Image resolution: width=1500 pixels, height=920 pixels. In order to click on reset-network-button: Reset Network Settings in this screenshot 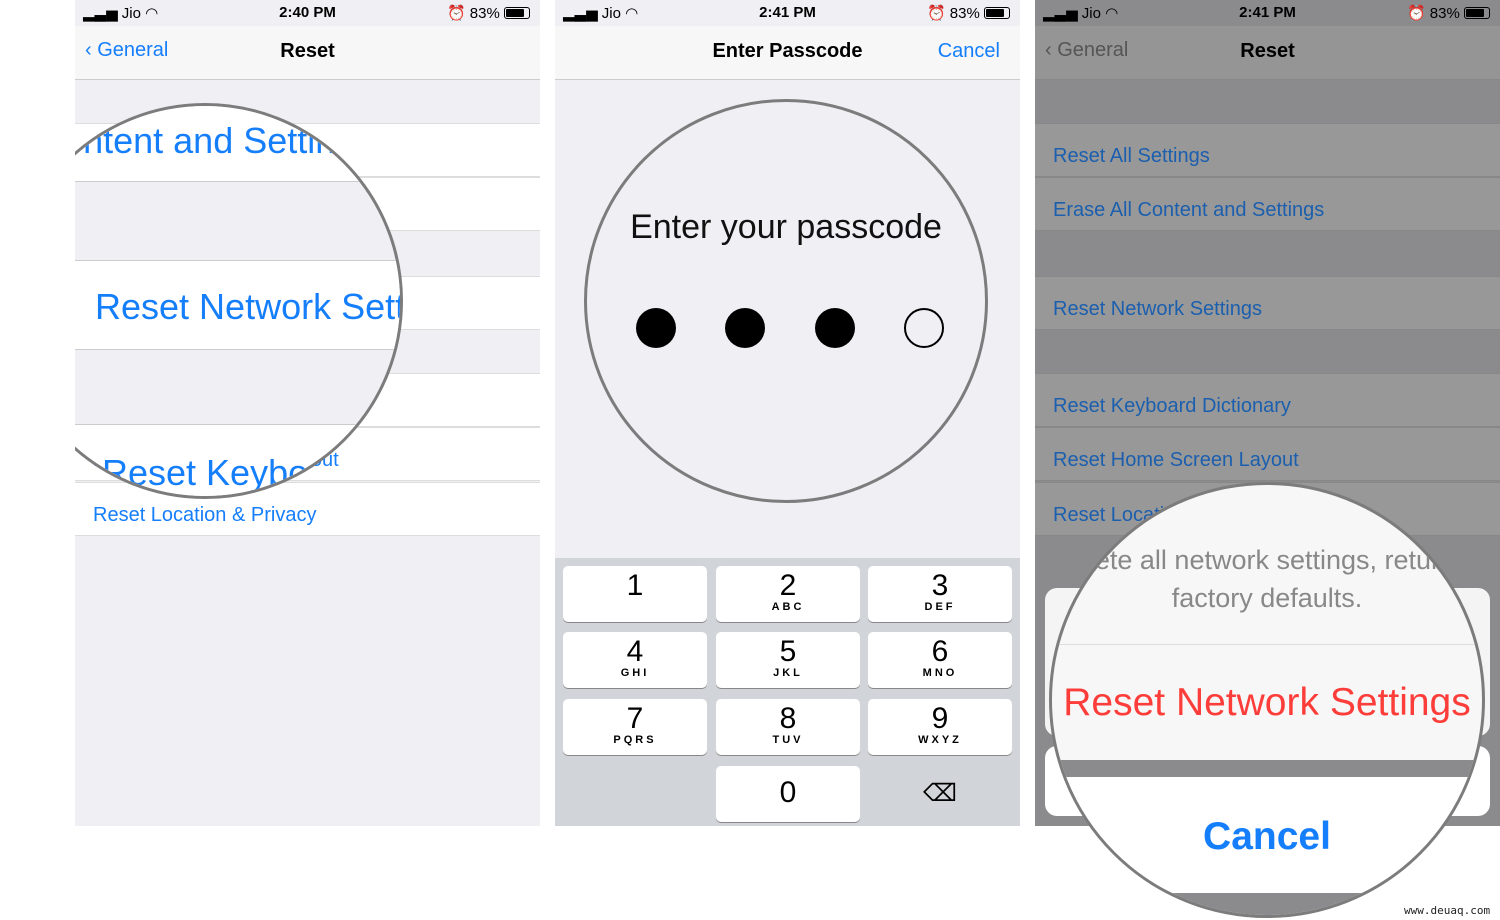, I will do `click(1267, 703)`.